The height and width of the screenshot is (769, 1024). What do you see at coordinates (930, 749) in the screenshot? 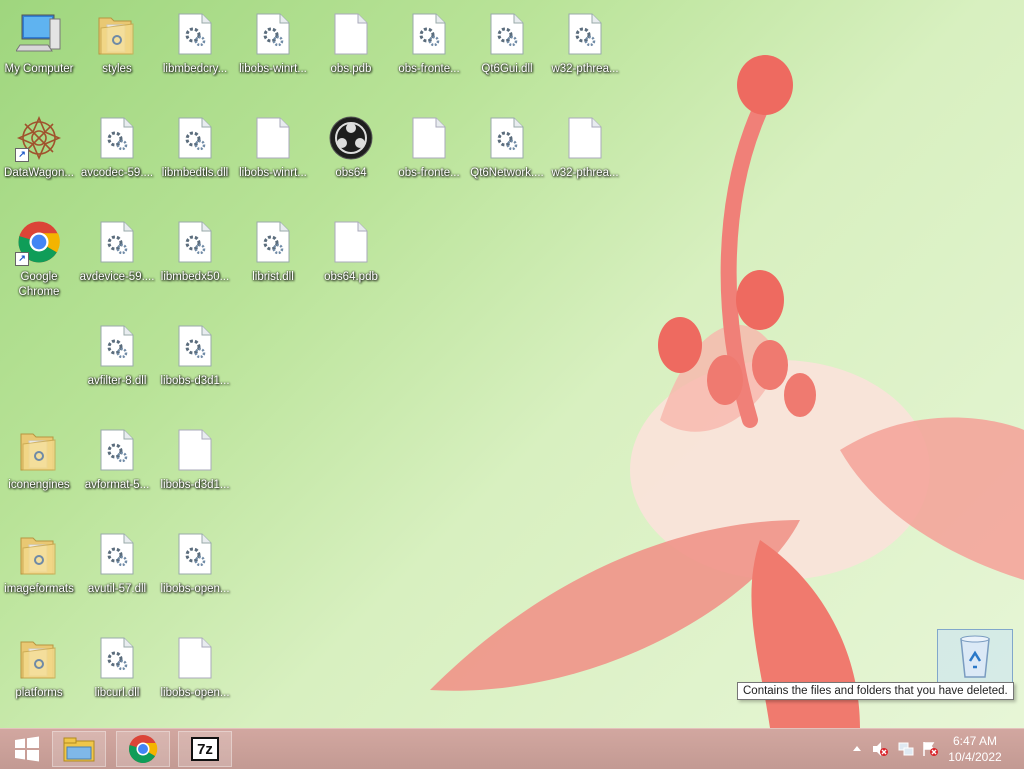
I see `action-center-flag-icon` at bounding box center [930, 749].